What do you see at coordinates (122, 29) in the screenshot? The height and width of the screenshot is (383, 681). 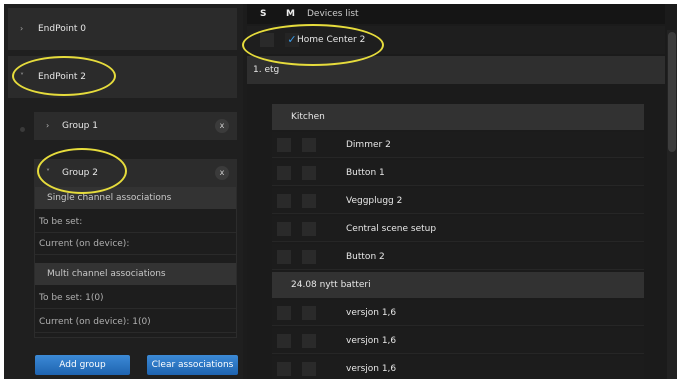 I see `endpoint-0-header: › EndPoint 0` at bounding box center [122, 29].